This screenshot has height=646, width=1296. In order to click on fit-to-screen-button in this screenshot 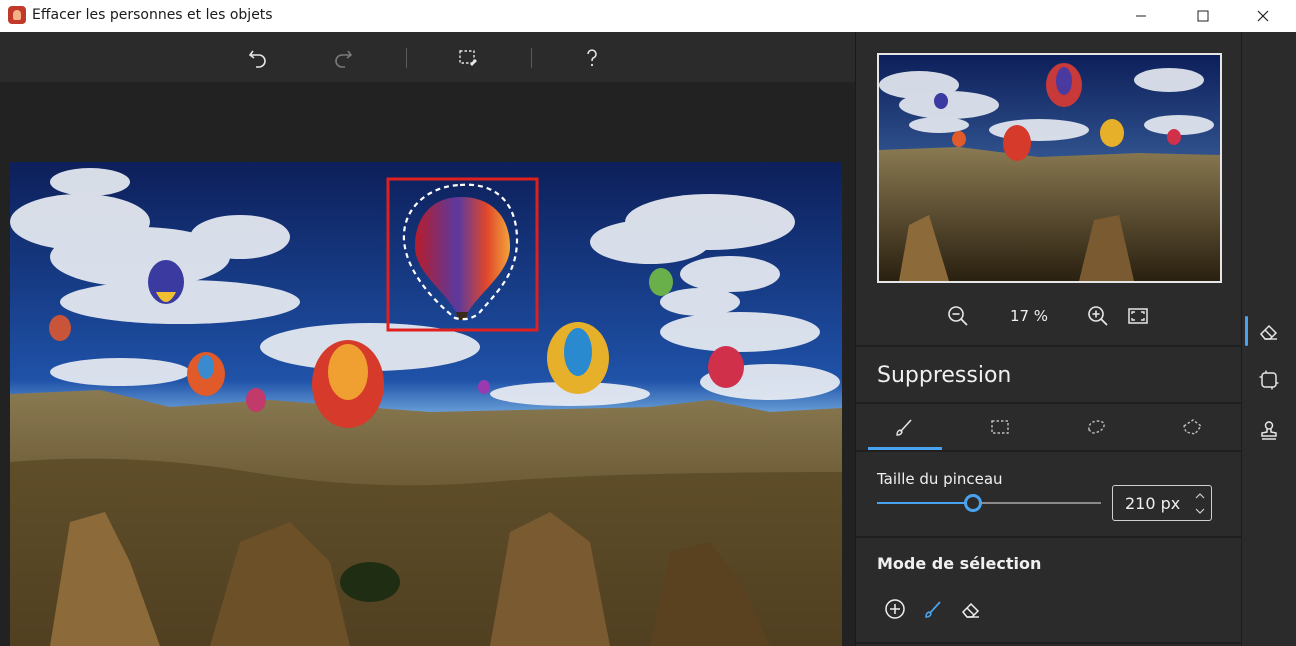, I will do `click(1138, 316)`.